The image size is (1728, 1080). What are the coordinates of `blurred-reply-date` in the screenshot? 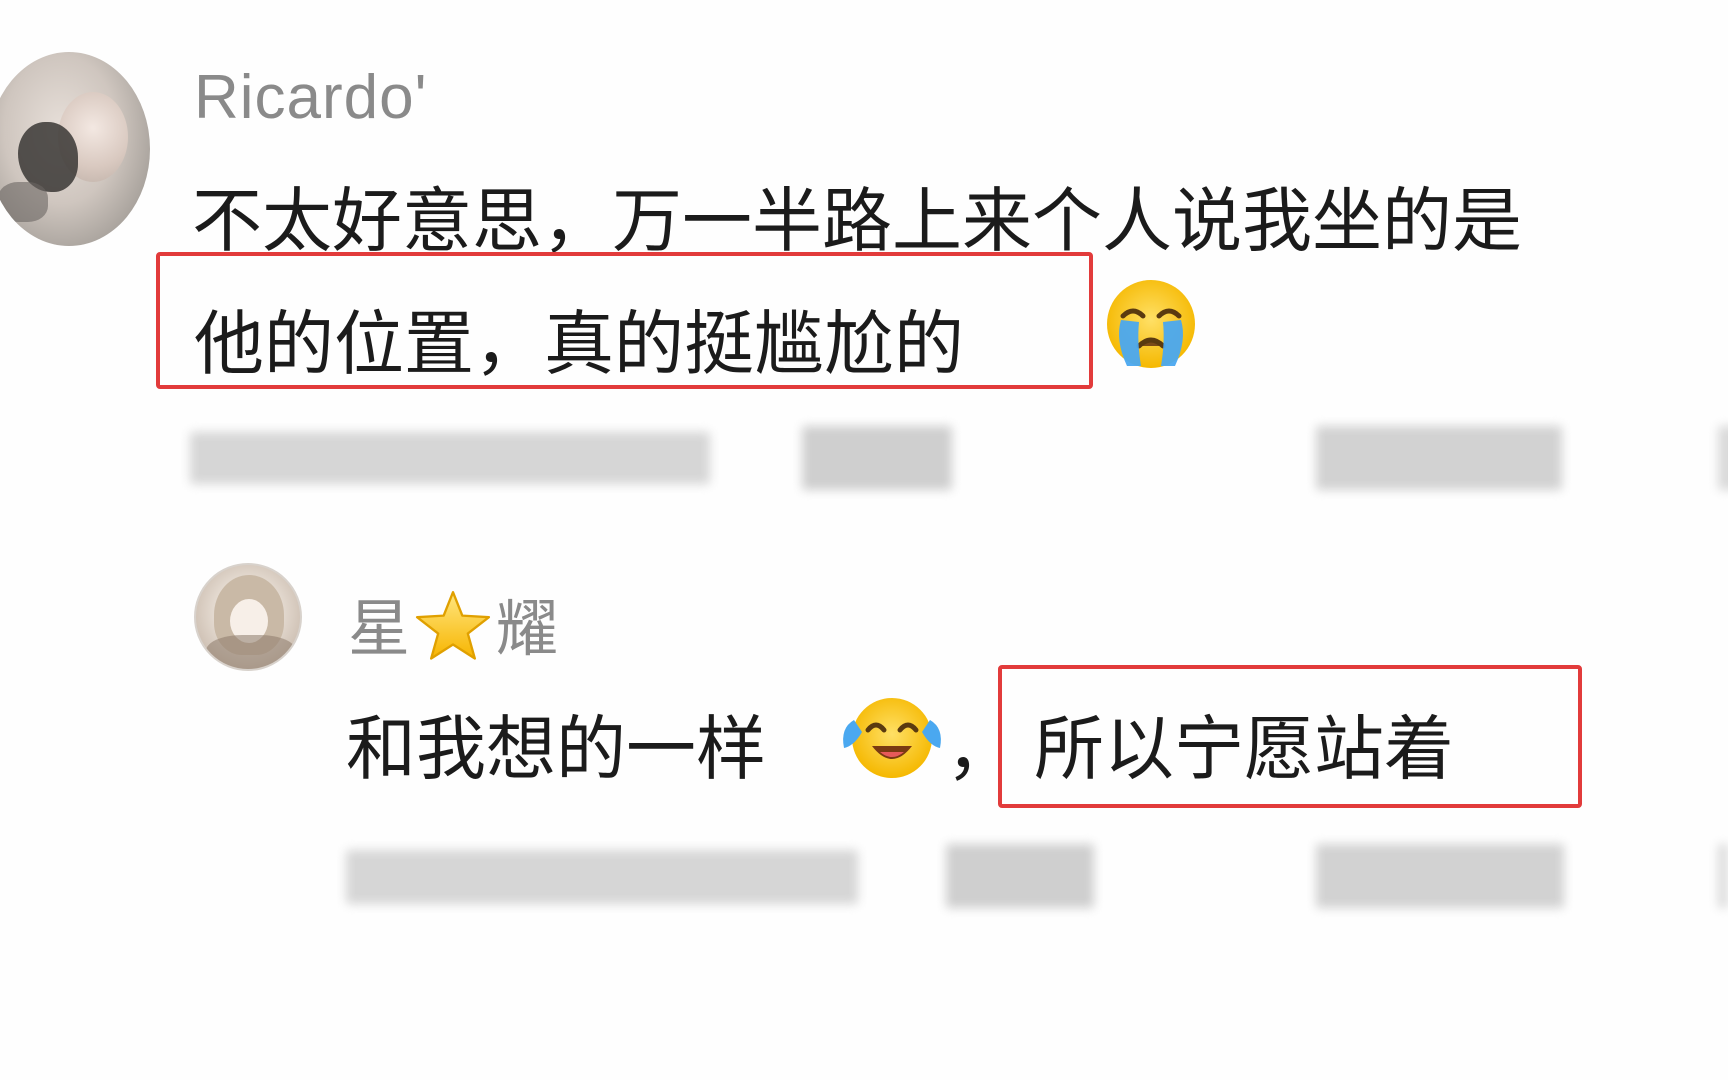 It's located at (602, 877).